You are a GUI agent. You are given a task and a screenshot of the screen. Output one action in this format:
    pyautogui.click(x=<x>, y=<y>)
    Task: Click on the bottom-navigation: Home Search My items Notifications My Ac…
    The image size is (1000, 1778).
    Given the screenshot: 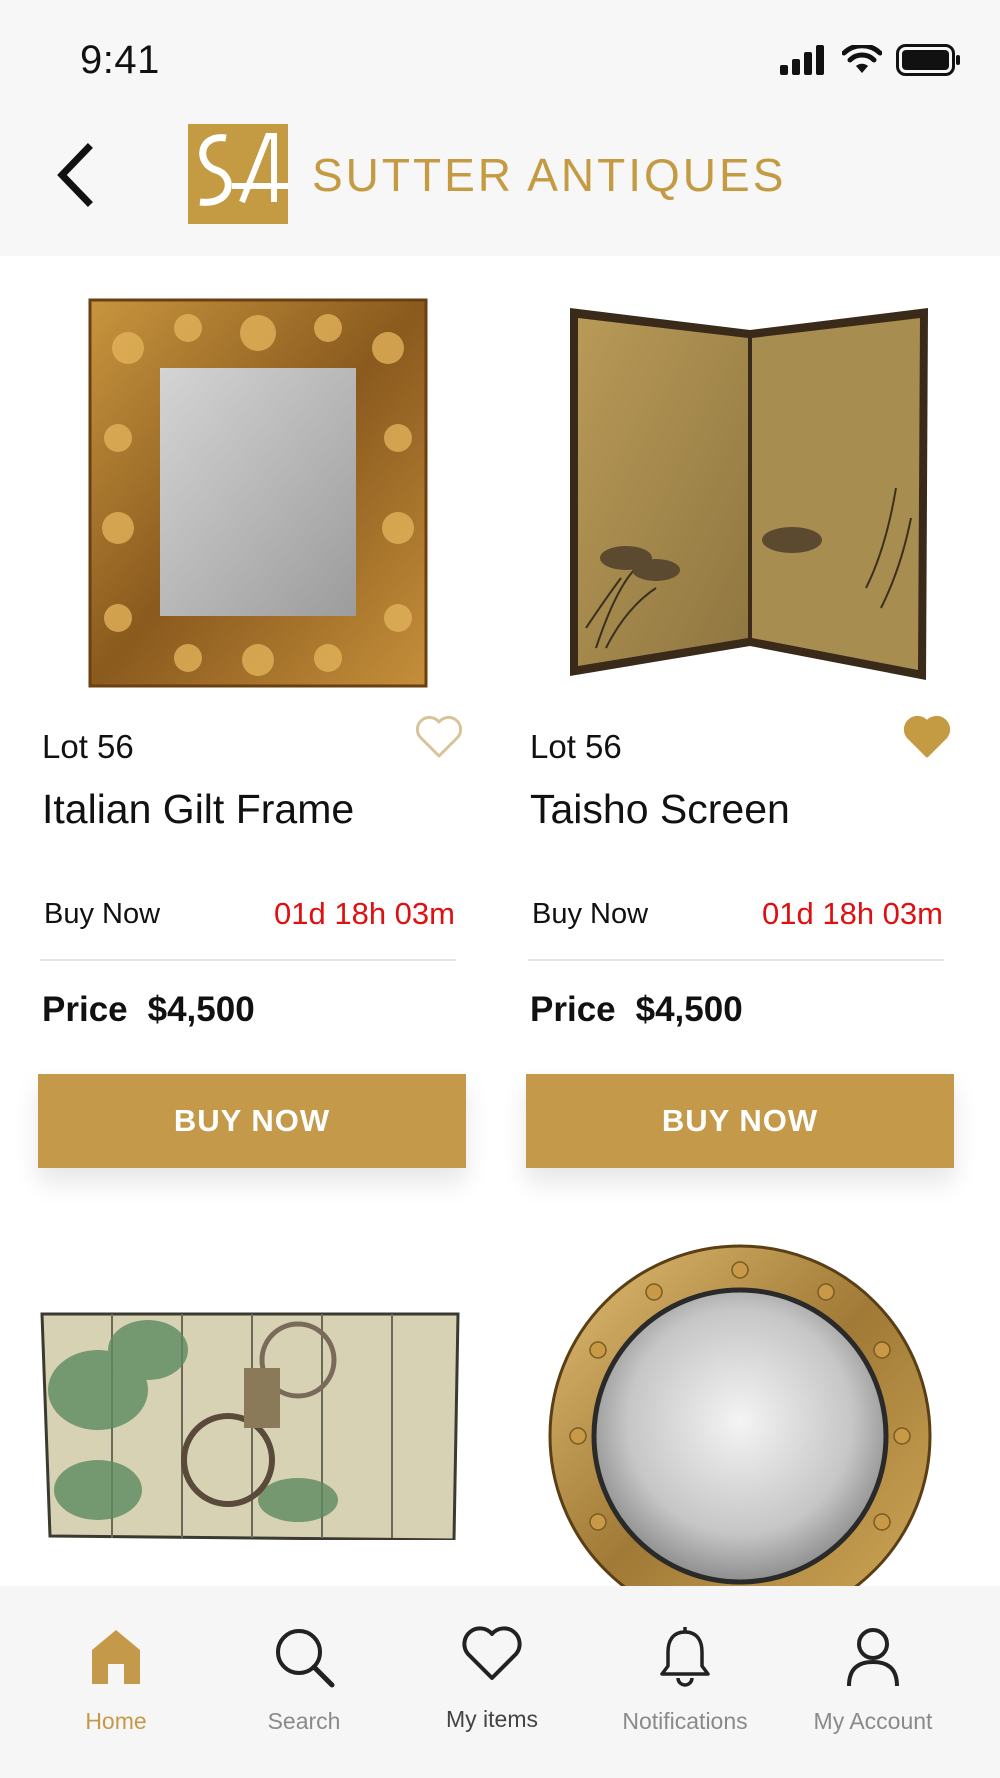 What is the action you would take?
    pyautogui.click(x=500, y=1682)
    